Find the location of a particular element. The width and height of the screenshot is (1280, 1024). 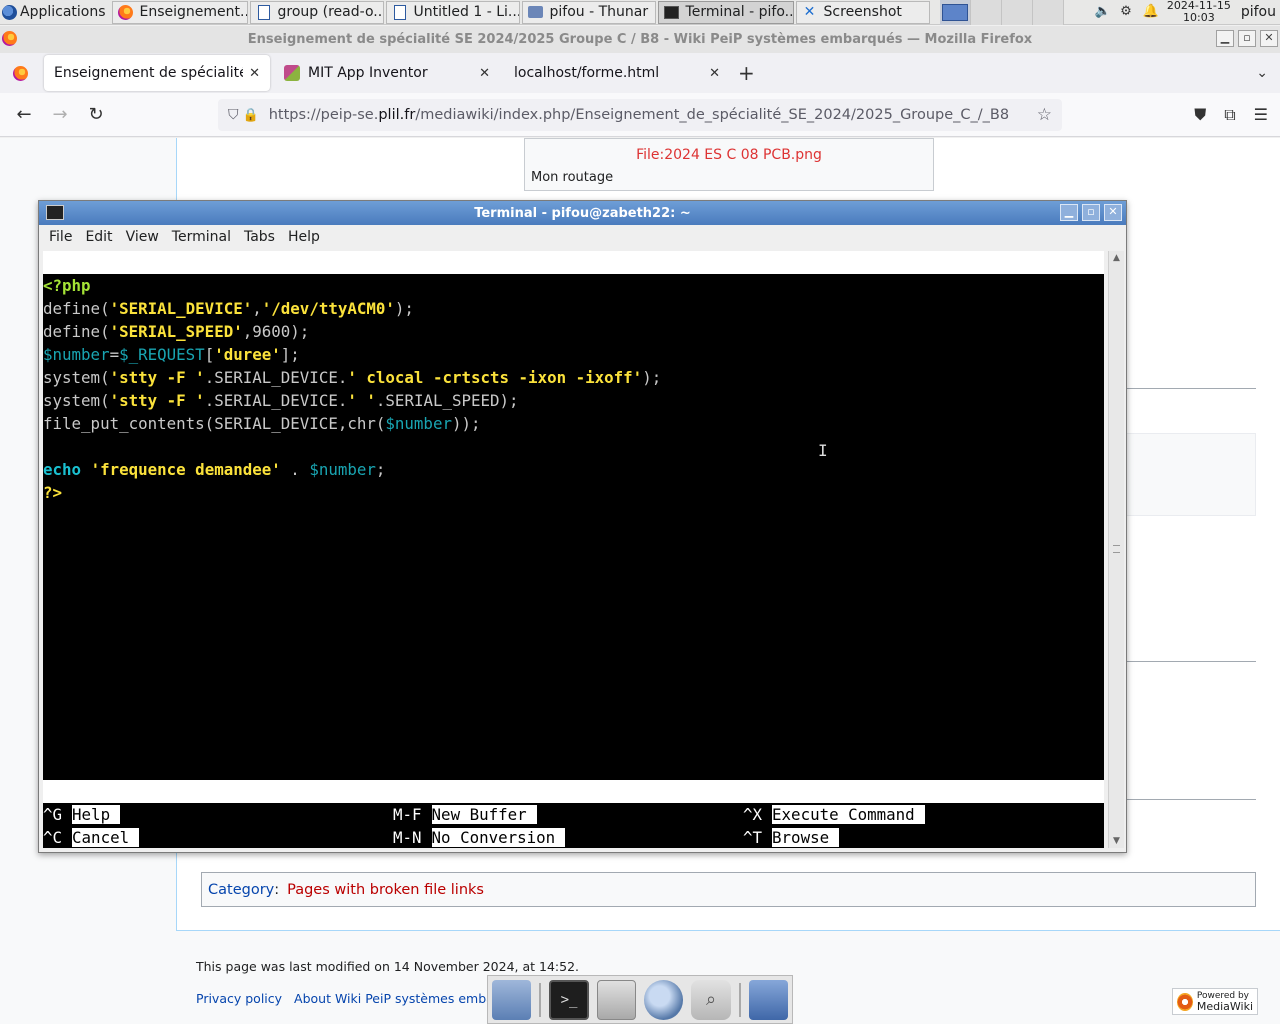

menu-tabs: Tabs is located at coordinates (259, 237).